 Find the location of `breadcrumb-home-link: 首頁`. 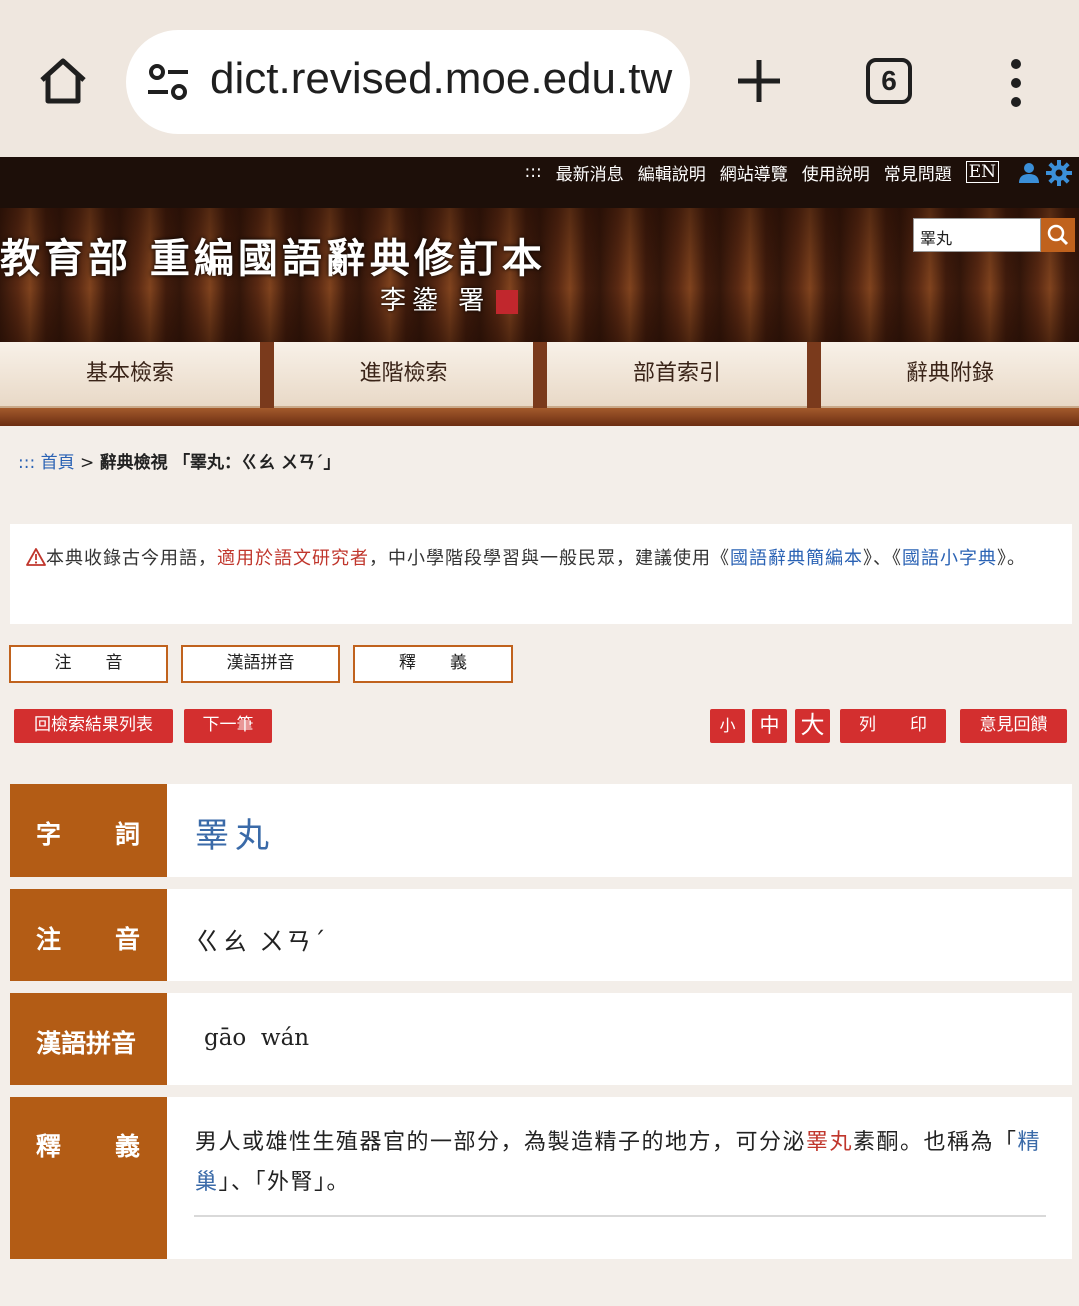

breadcrumb-home-link: 首頁 is located at coordinates (58, 463).